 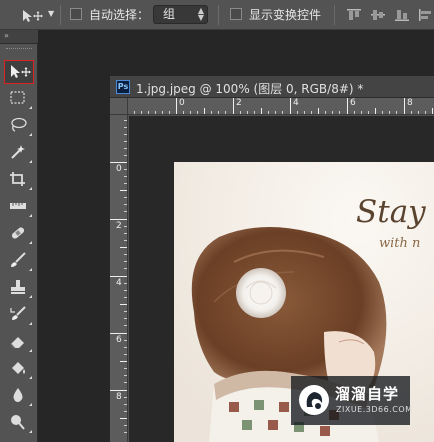 I want to click on align-vertical-center-icon, so click(x=378, y=14).